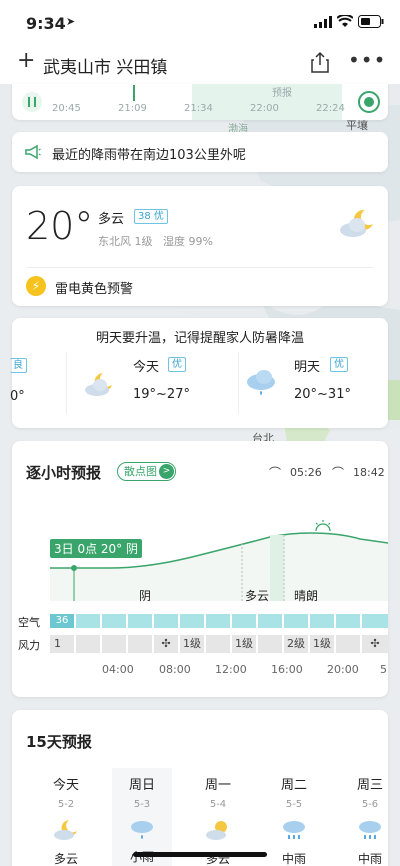 This screenshot has width=400, height=866. What do you see at coordinates (218, 804) in the screenshot?
I see `day-date: 5-4` at bounding box center [218, 804].